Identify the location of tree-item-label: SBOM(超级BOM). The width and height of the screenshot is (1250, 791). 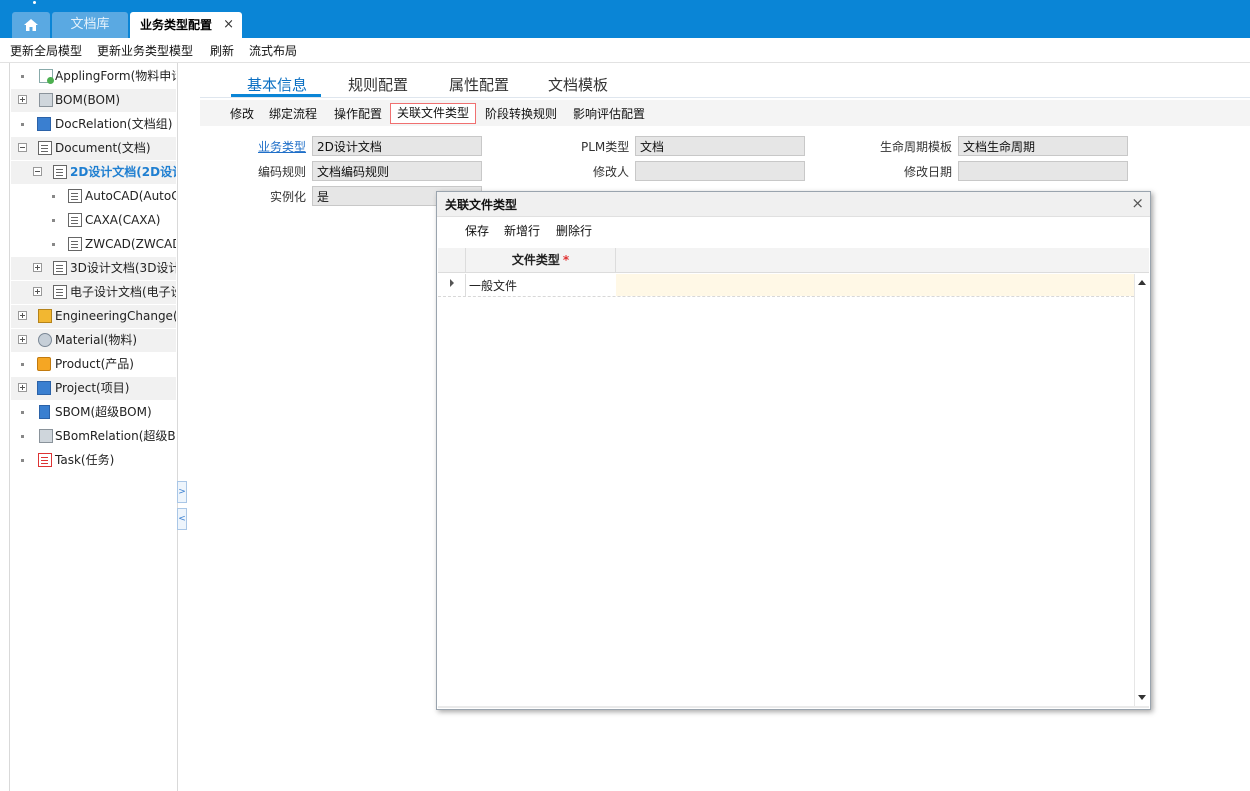
(103, 412).